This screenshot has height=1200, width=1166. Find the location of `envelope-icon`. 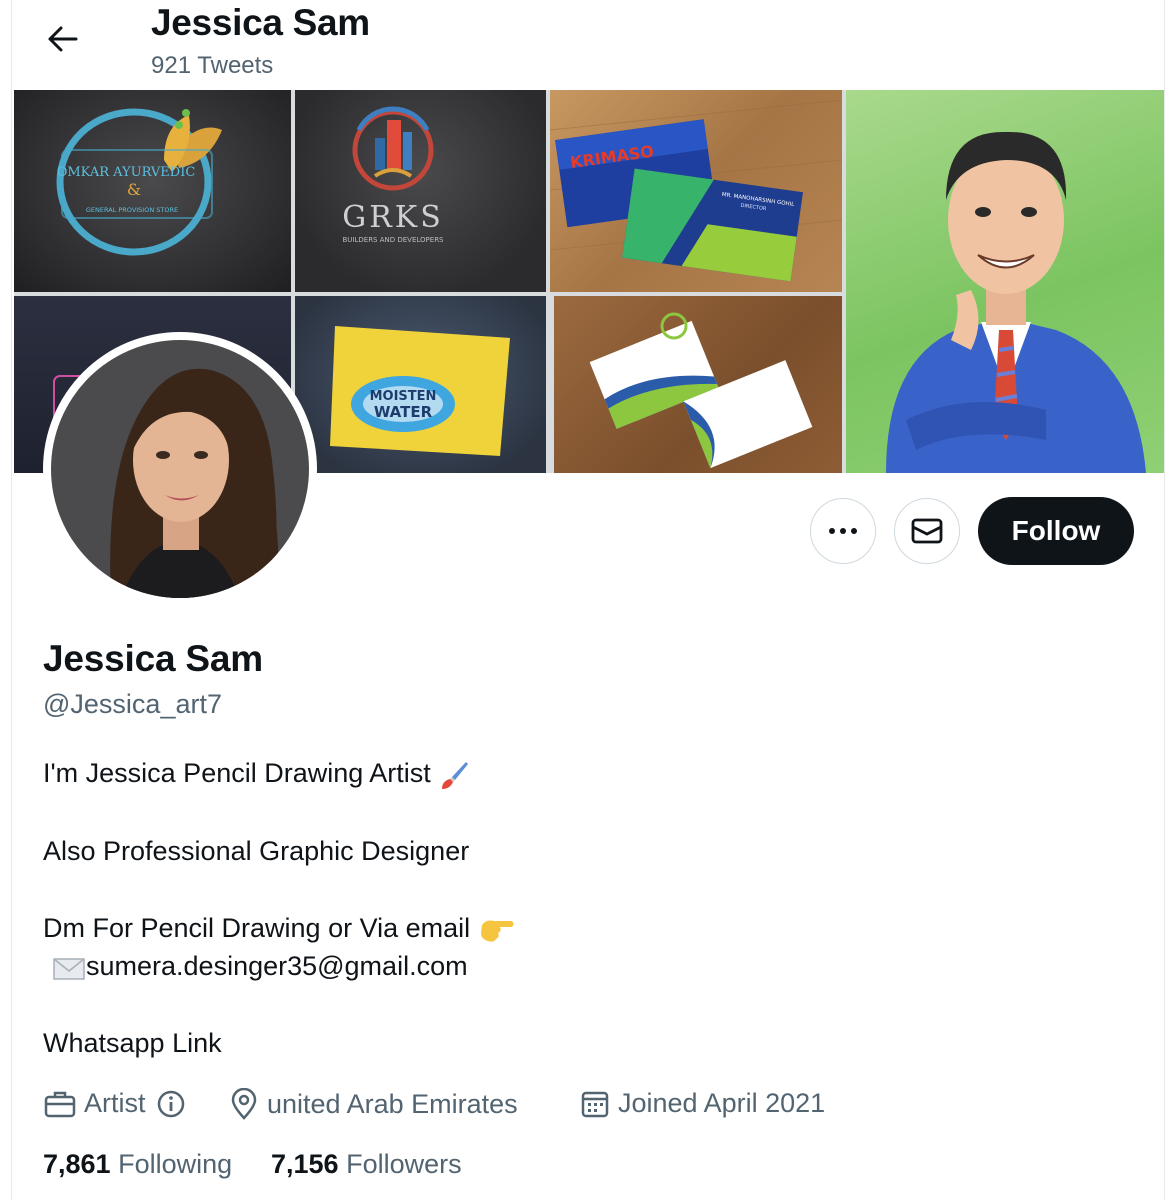

envelope-icon is located at coordinates (927, 531).